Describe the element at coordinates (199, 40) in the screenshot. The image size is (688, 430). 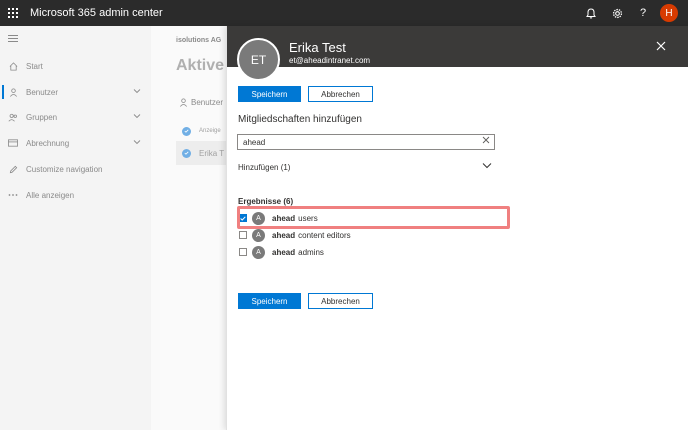
I see `org-name: isolutions AG` at that location.